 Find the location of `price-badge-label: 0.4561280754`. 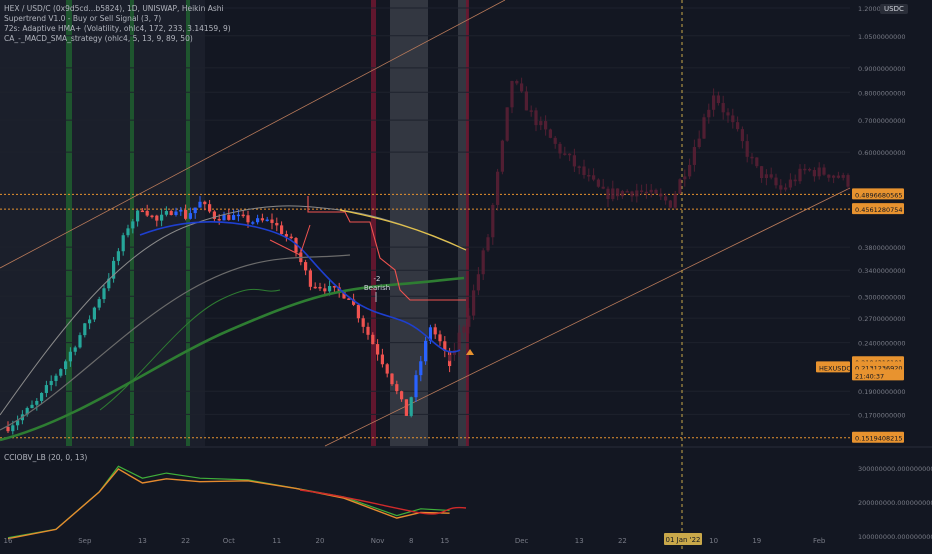

price-badge-label: 0.4561280754 is located at coordinates (879, 210).